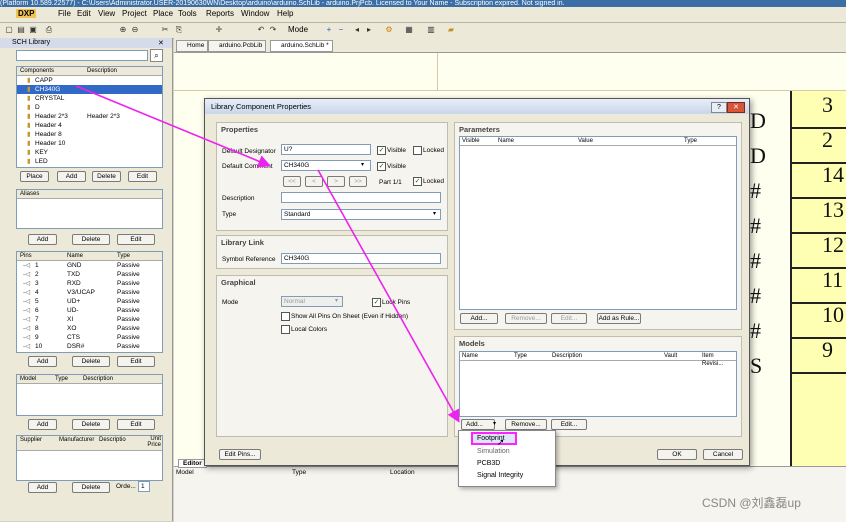 The width and height of the screenshot is (846, 522). I want to click on mode-dropdown: Mode, so click(298, 29).